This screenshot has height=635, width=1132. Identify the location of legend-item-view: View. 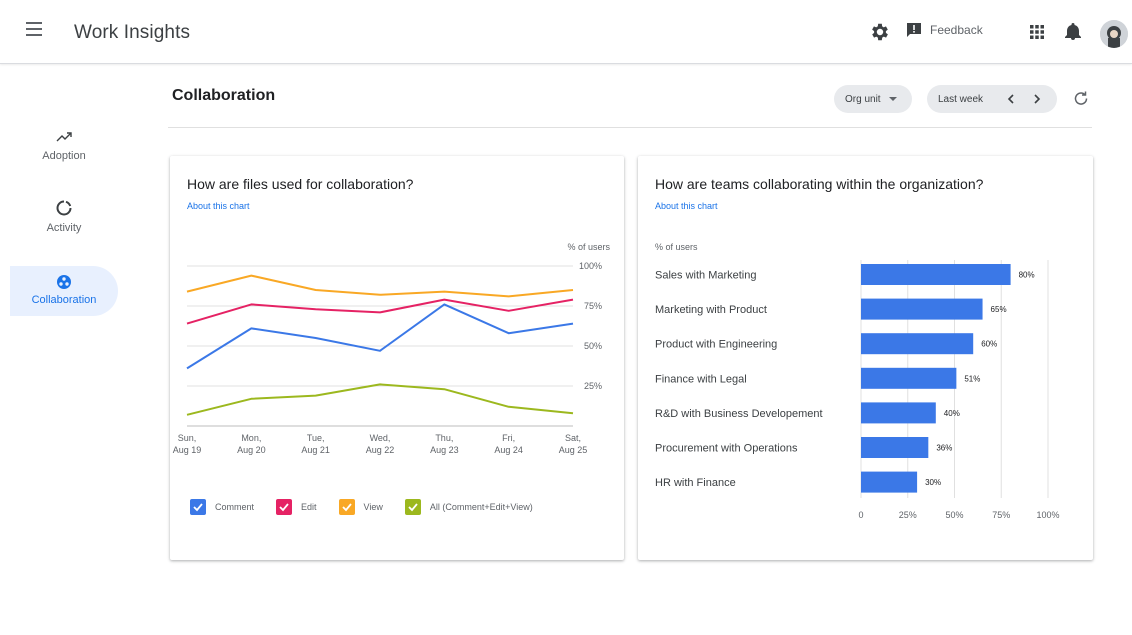
(360, 507).